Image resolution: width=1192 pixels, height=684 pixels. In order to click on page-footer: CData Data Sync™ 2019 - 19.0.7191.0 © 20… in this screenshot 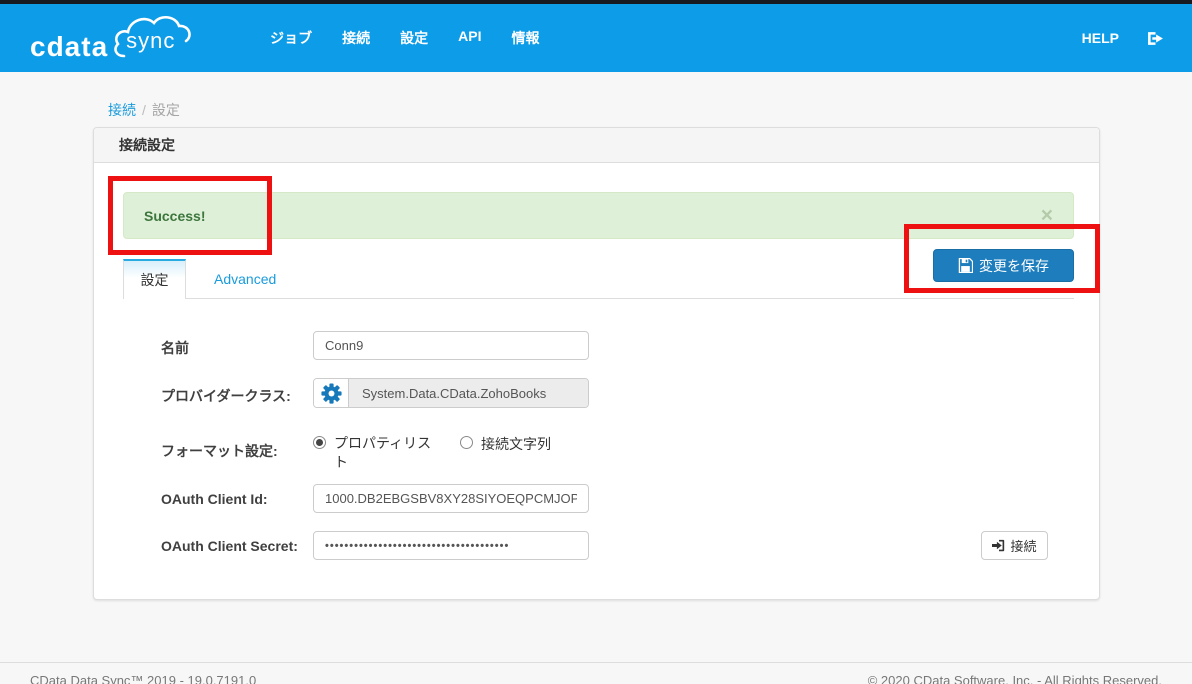, I will do `click(596, 673)`.